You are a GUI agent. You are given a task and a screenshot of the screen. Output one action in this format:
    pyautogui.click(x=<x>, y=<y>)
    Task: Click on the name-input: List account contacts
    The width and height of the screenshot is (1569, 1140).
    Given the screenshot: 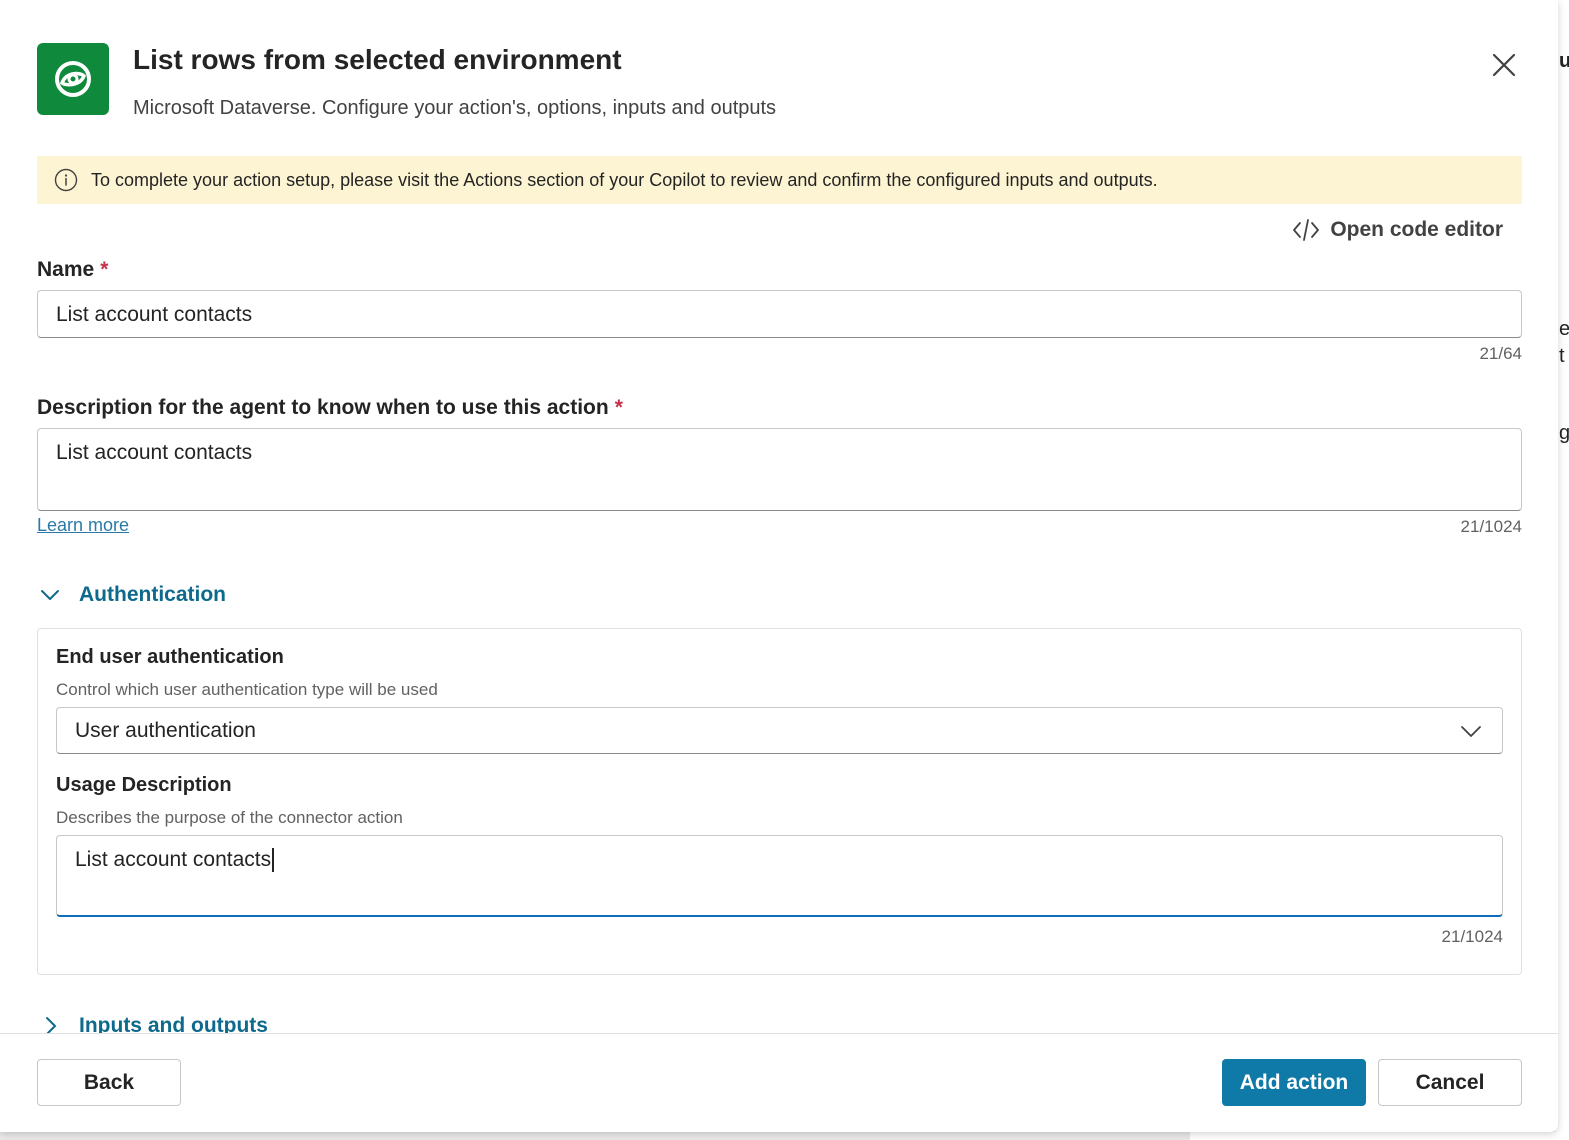 What is the action you would take?
    pyautogui.click(x=779, y=314)
    